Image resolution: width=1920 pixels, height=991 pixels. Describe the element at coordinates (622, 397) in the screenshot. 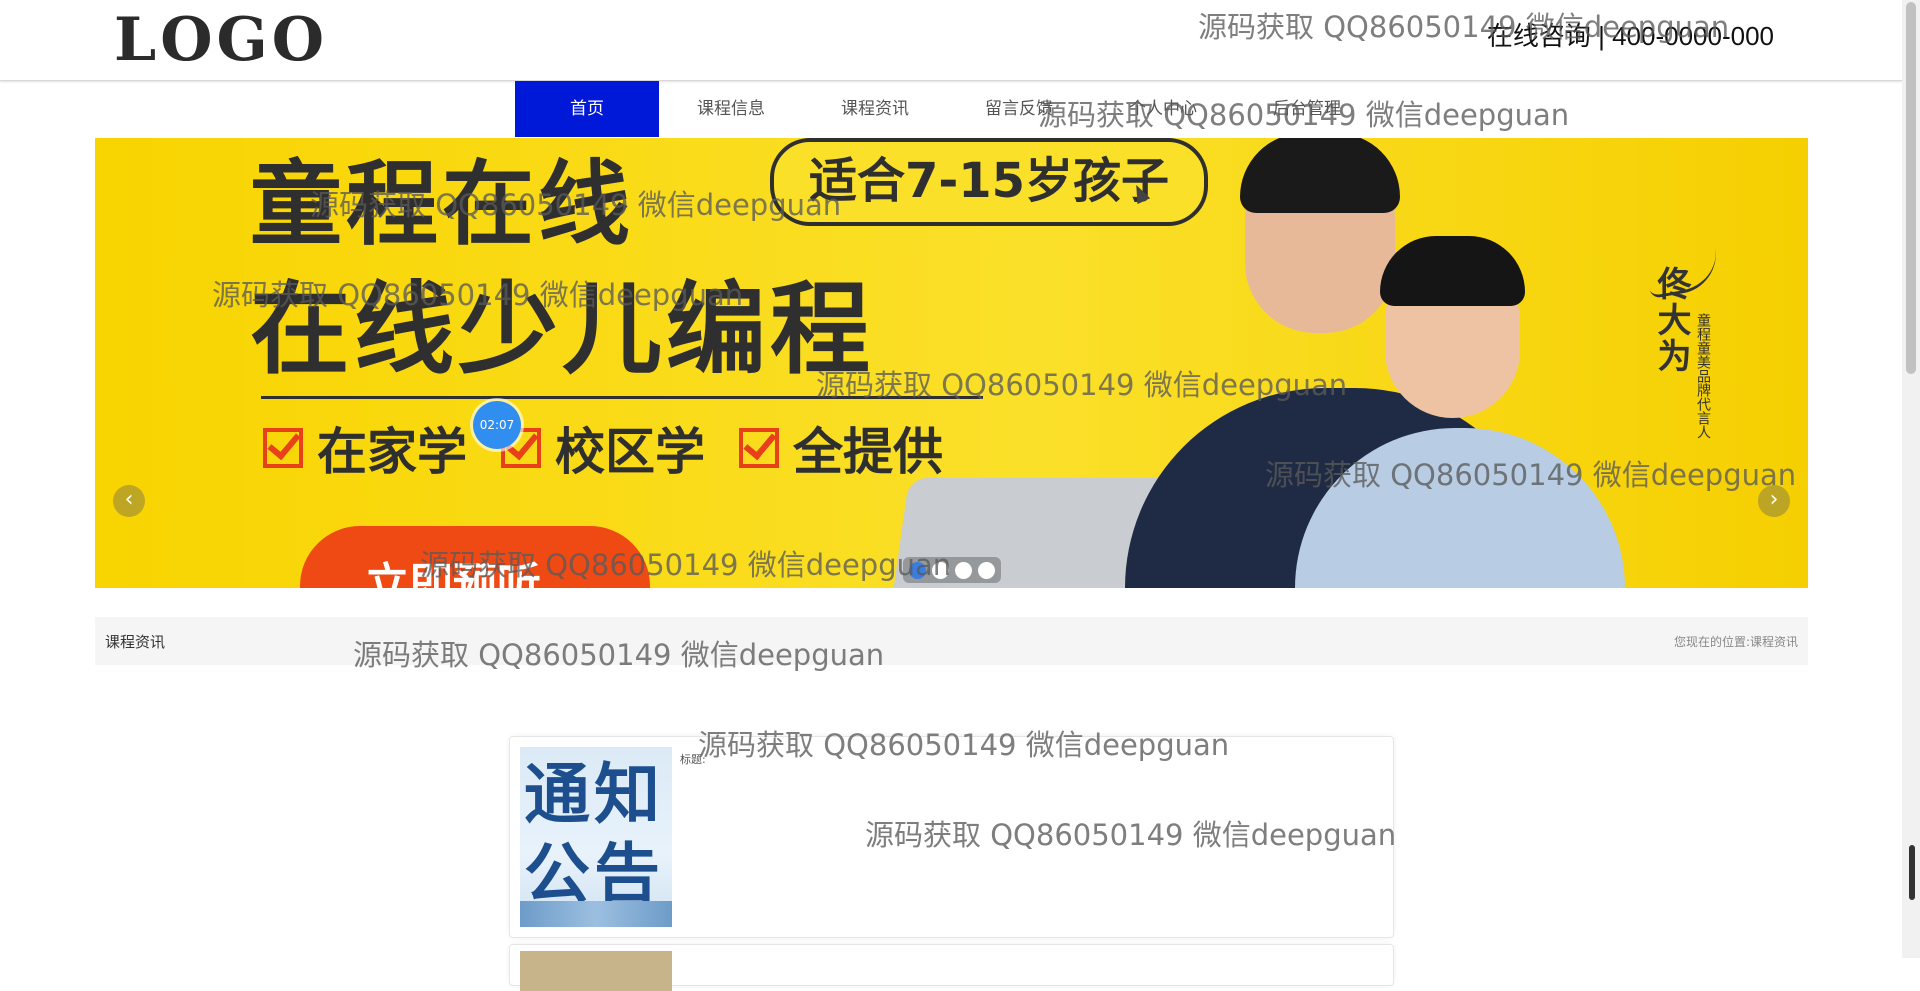

I see `banner-divider` at that location.